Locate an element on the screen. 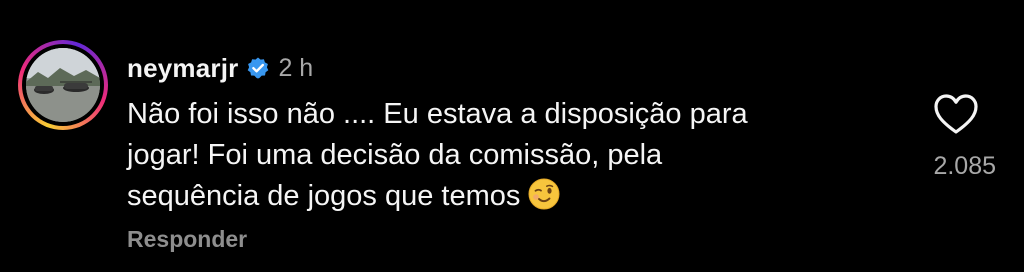 Image resolution: width=1024 pixels, height=272 pixels. comment-header: neymarjr 2 h is located at coordinates (220, 68).